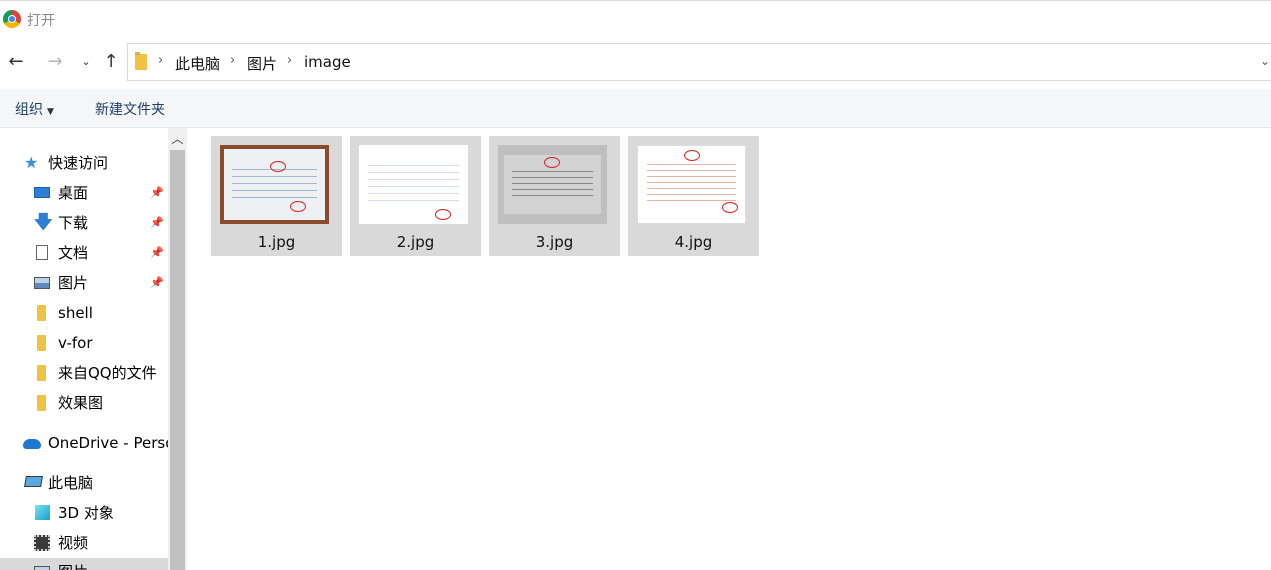 This screenshot has height=570, width=1271. Describe the element at coordinates (177, 360) in the screenshot. I see `scrollbar-thumb` at that location.